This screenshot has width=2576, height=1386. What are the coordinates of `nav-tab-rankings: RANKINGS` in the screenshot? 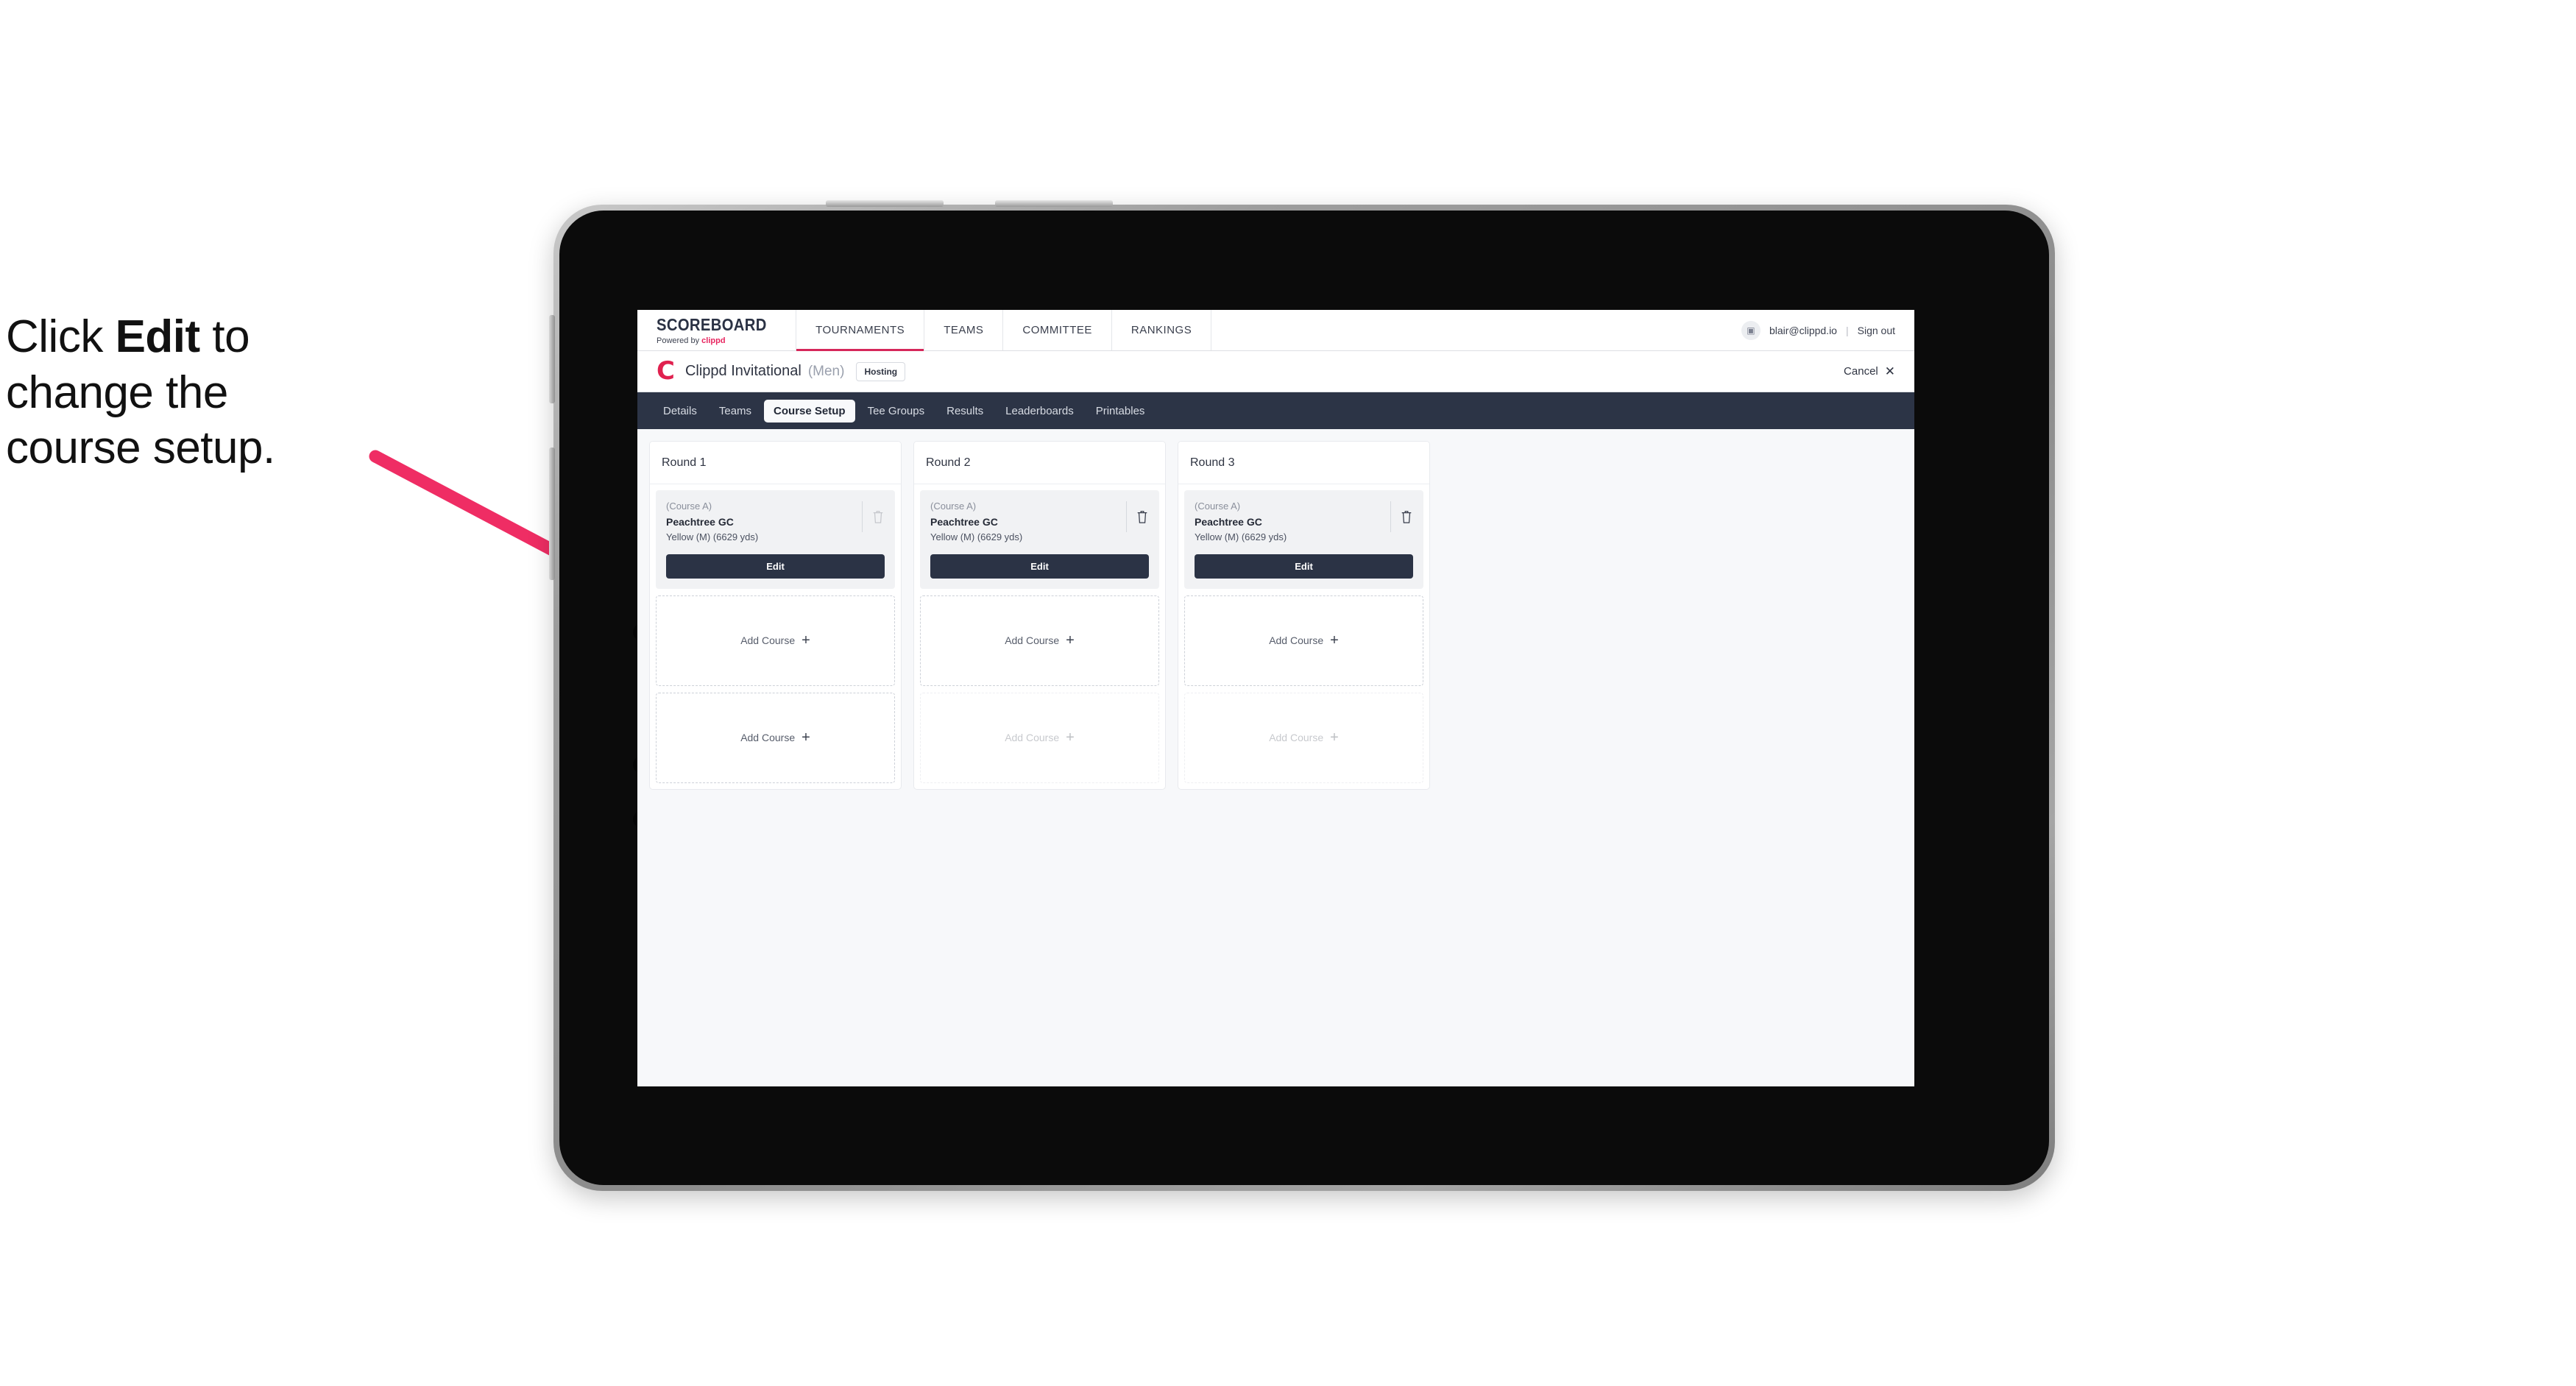 It's located at (1161, 330).